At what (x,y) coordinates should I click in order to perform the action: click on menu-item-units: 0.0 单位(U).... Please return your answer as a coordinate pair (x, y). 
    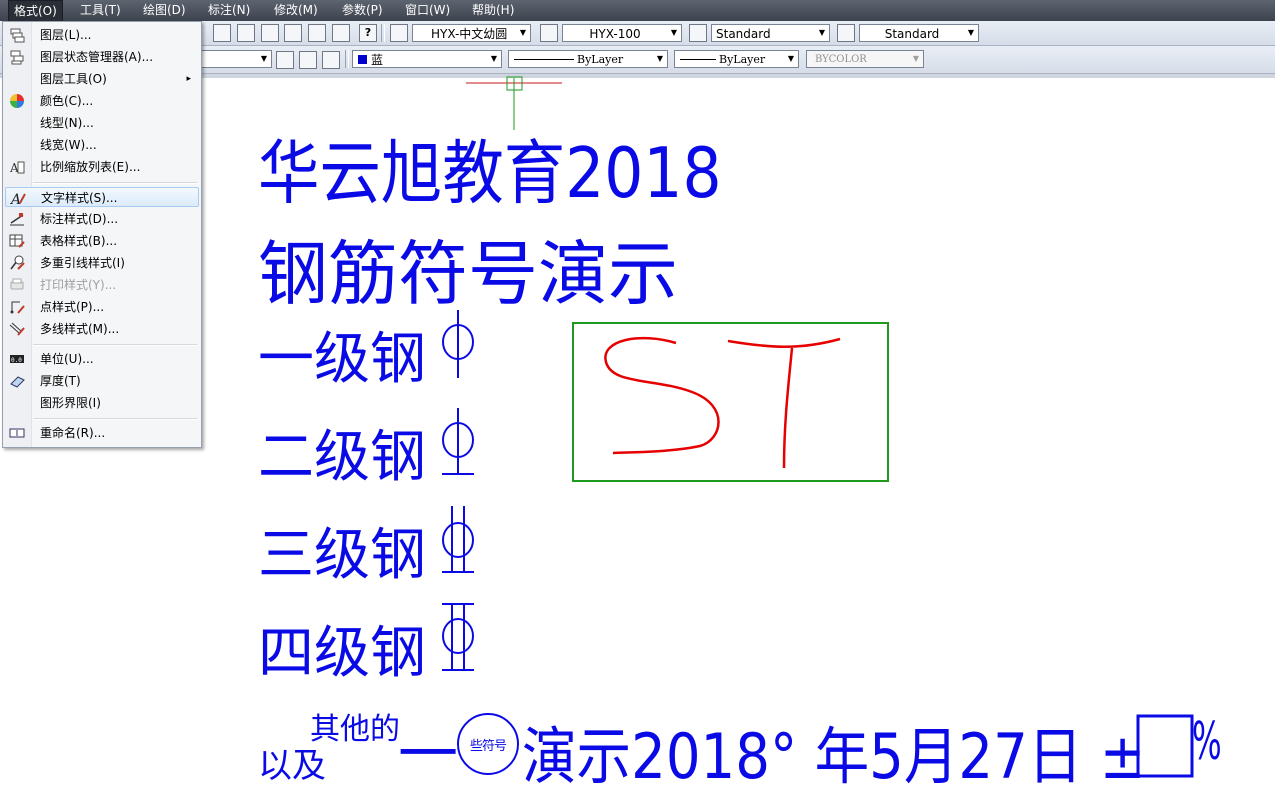
    Looking at the image, I should click on (102, 359).